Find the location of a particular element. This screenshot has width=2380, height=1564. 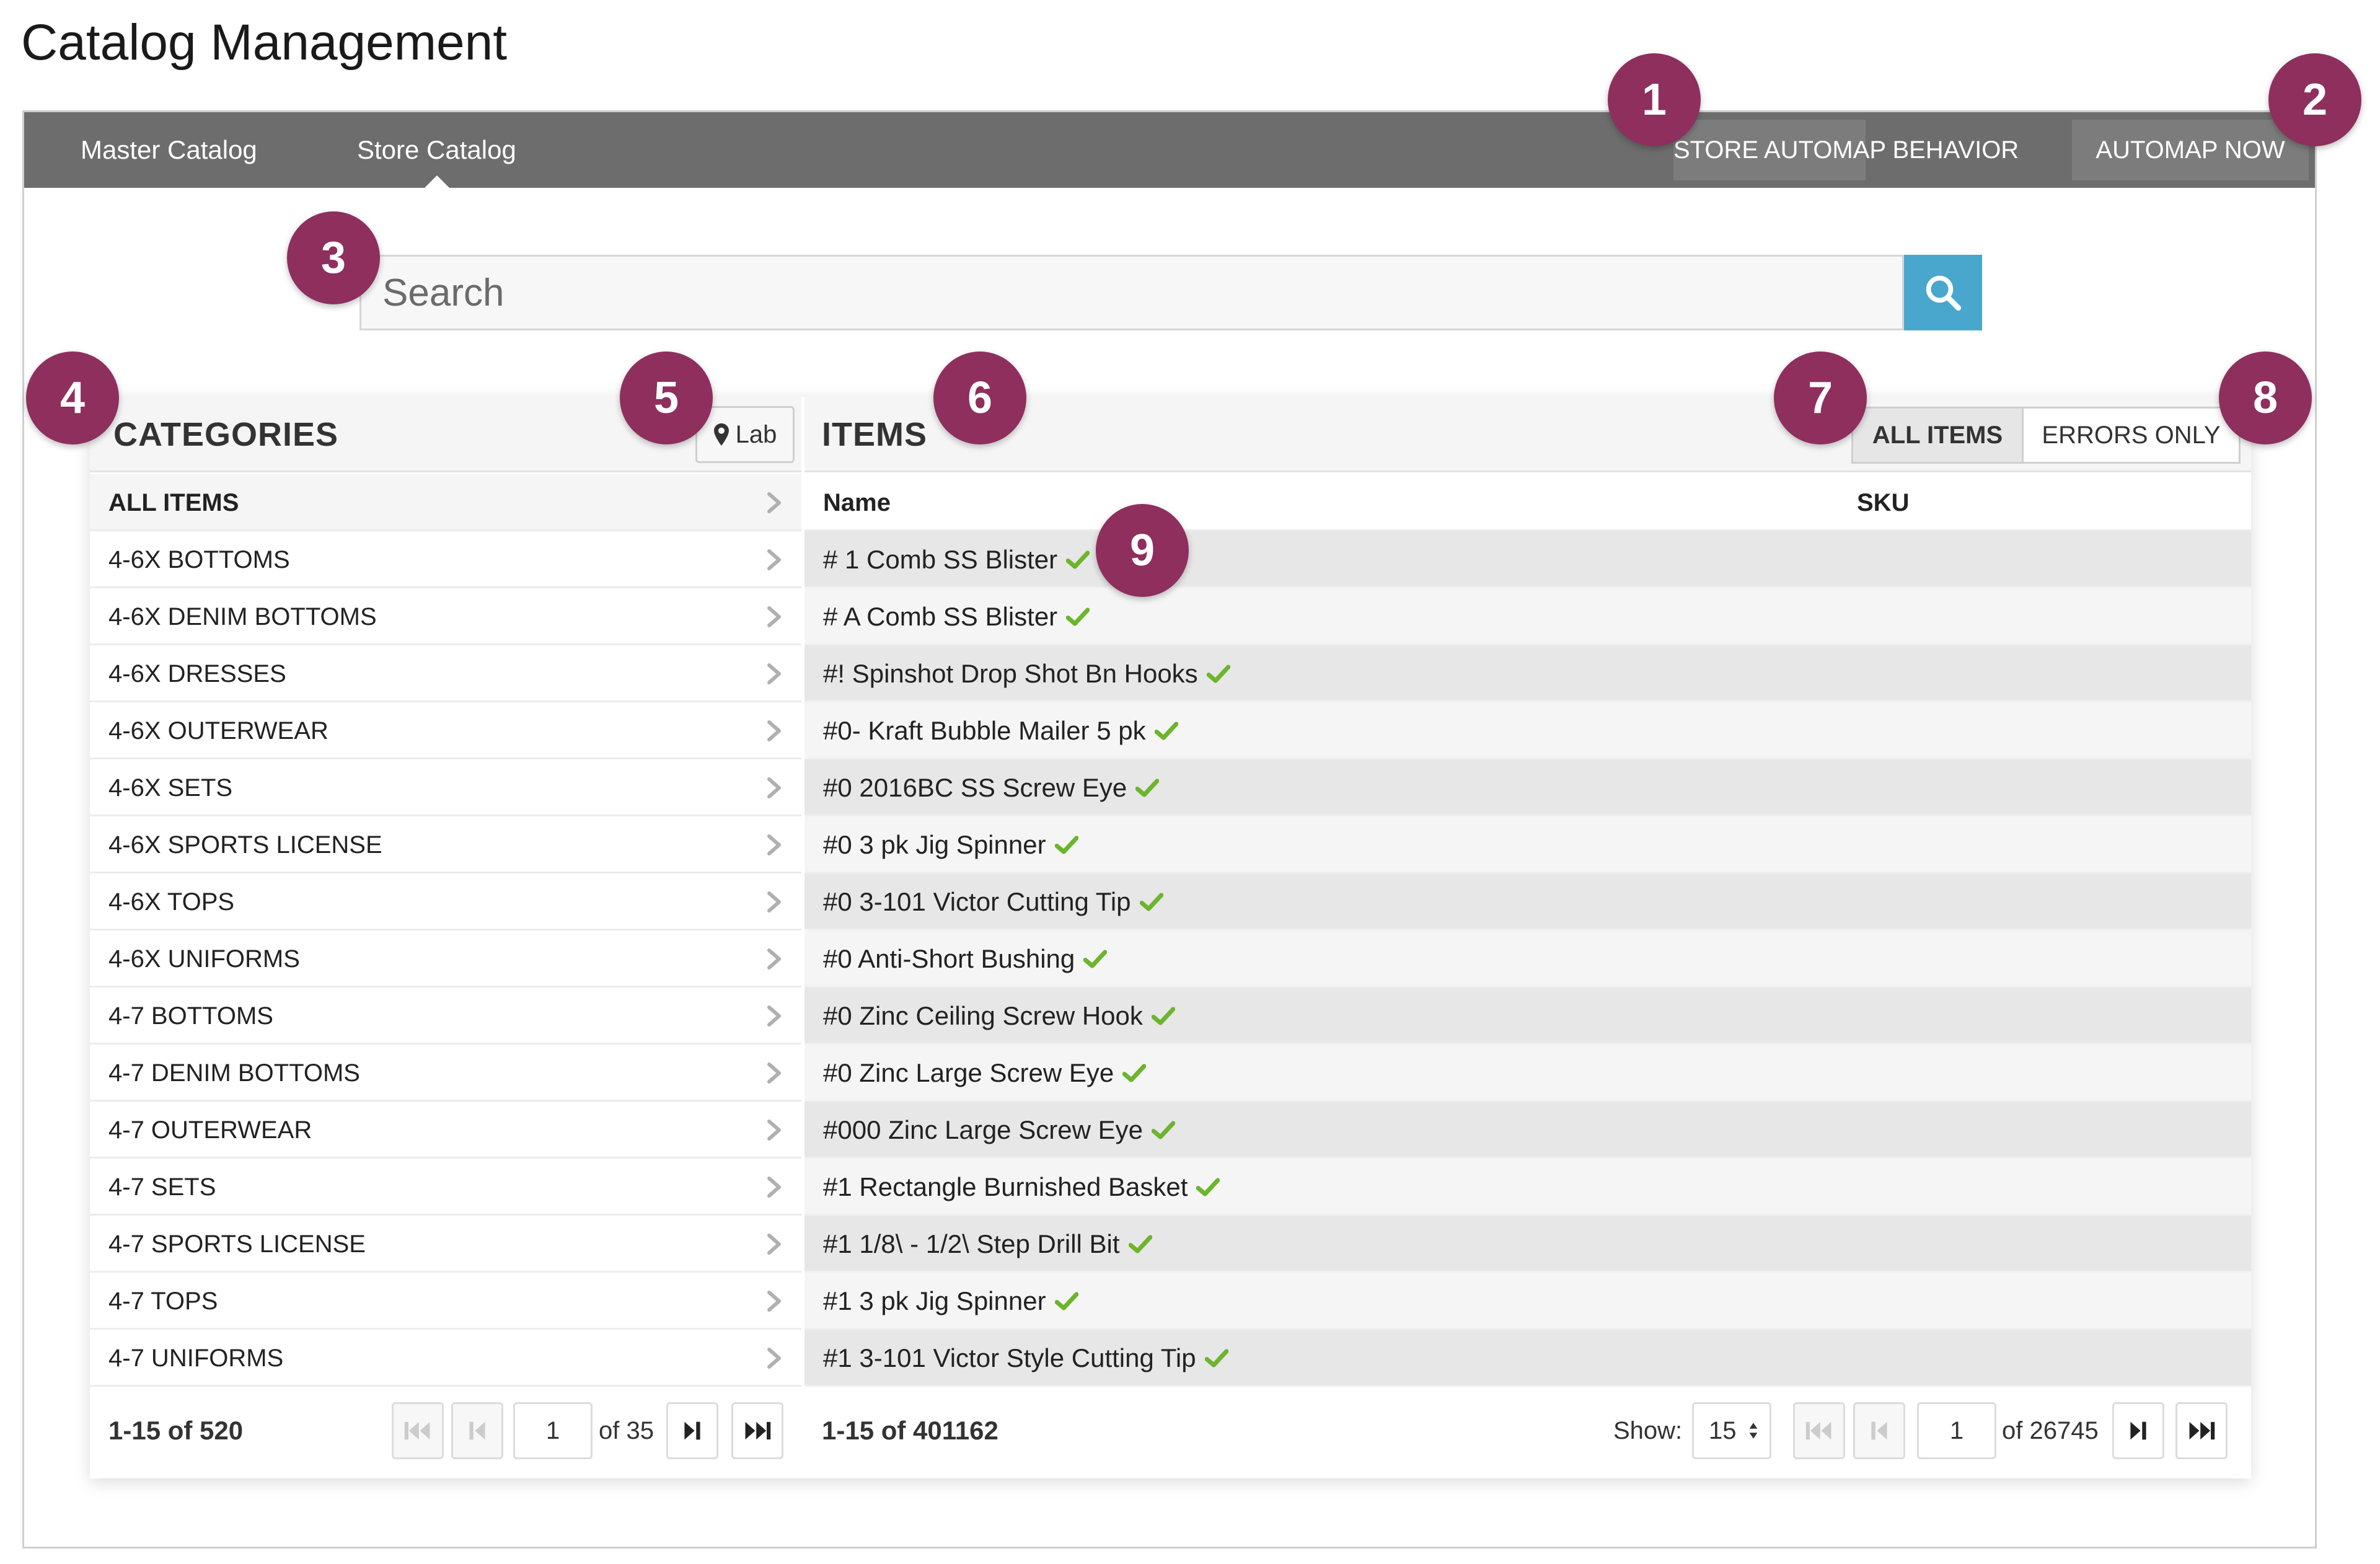

category-item: 4-7 OUTERWEAR is located at coordinates (445, 1130).